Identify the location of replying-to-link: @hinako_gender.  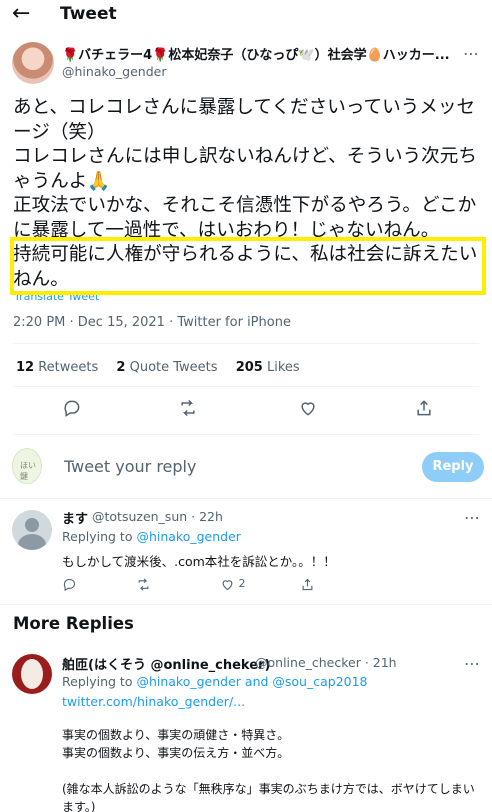
(188, 536).